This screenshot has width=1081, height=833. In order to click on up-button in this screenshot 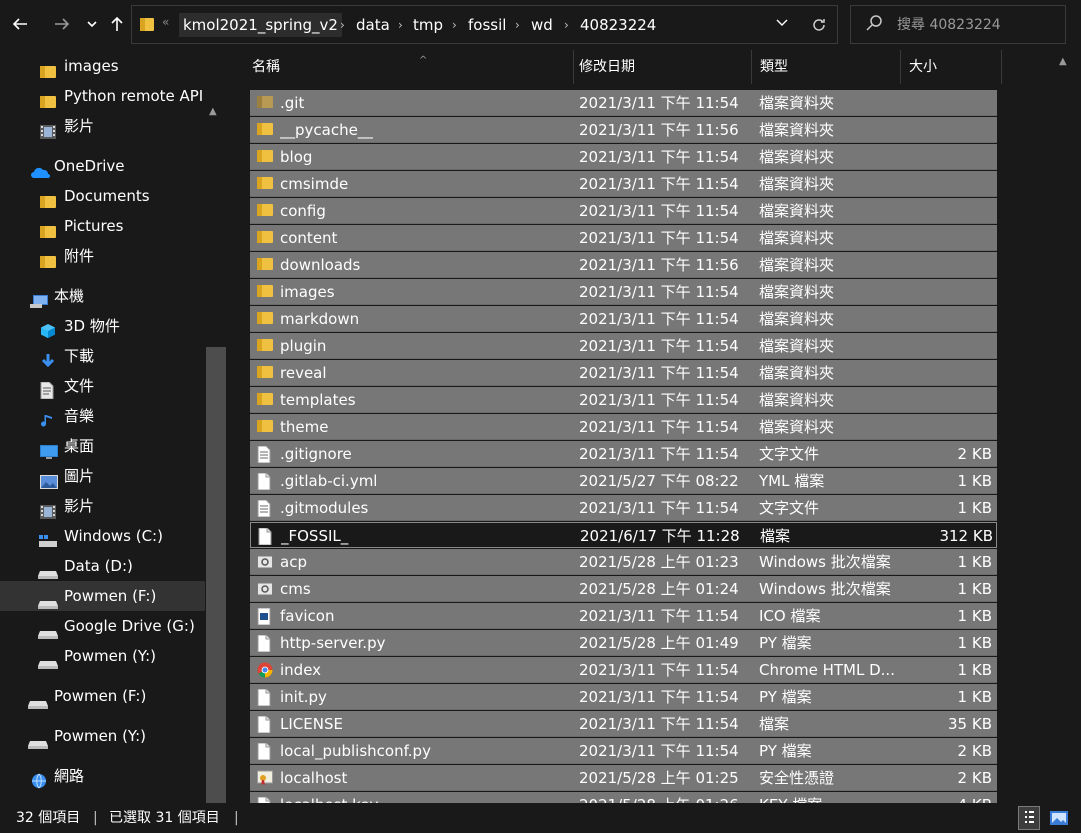, I will do `click(117, 24)`.